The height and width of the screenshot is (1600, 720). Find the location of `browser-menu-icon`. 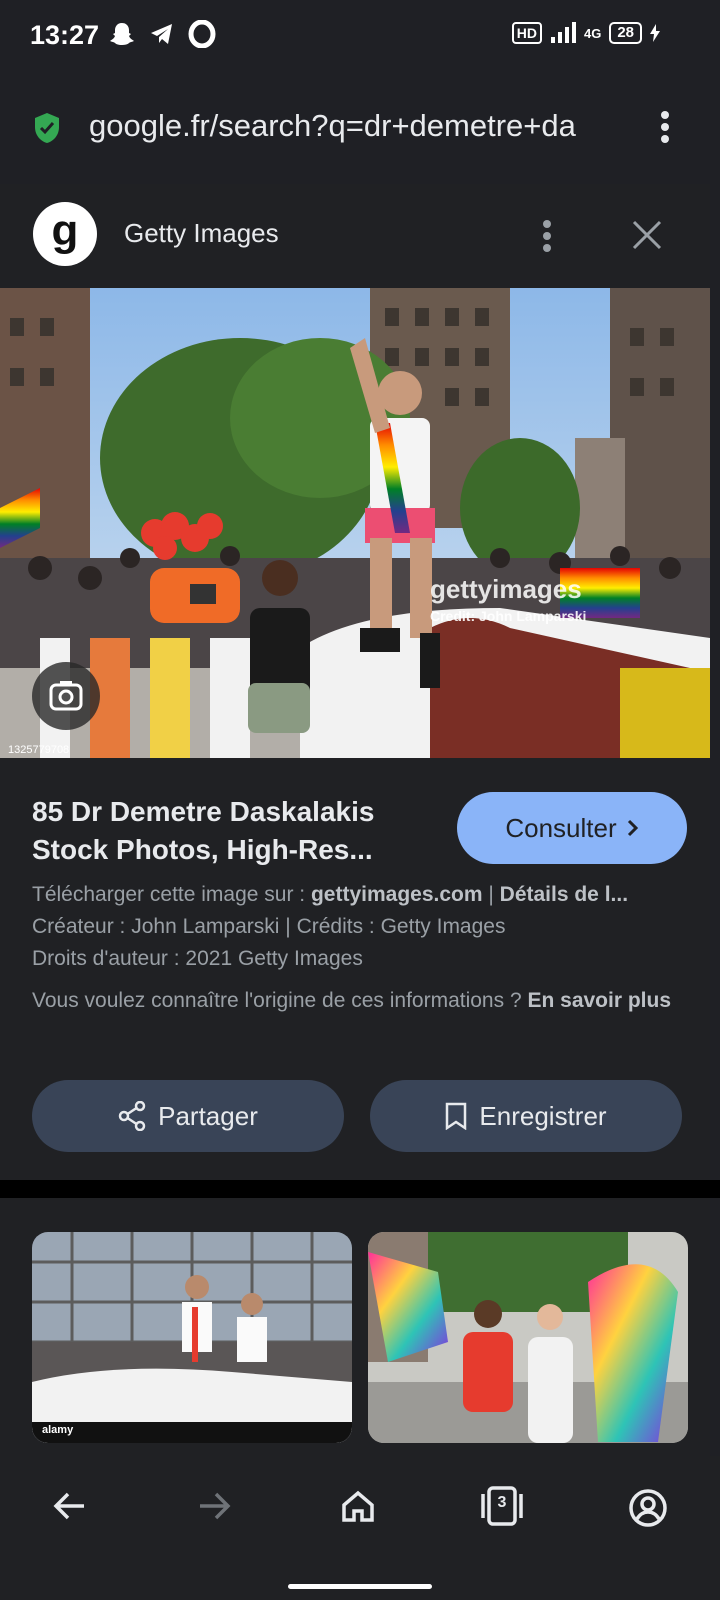

browser-menu-icon is located at coordinates (665, 127).